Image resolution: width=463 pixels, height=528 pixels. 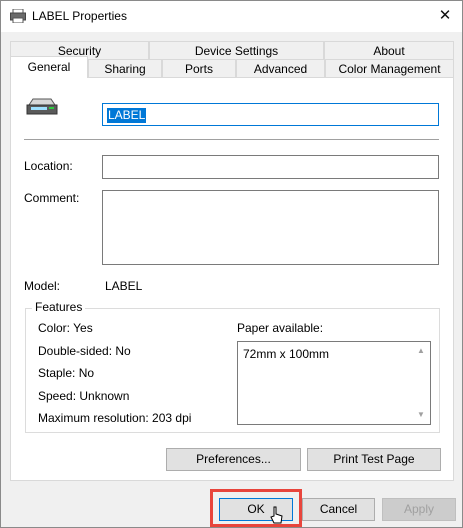 What do you see at coordinates (389, 50) in the screenshot?
I see `tab-about: About` at bounding box center [389, 50].